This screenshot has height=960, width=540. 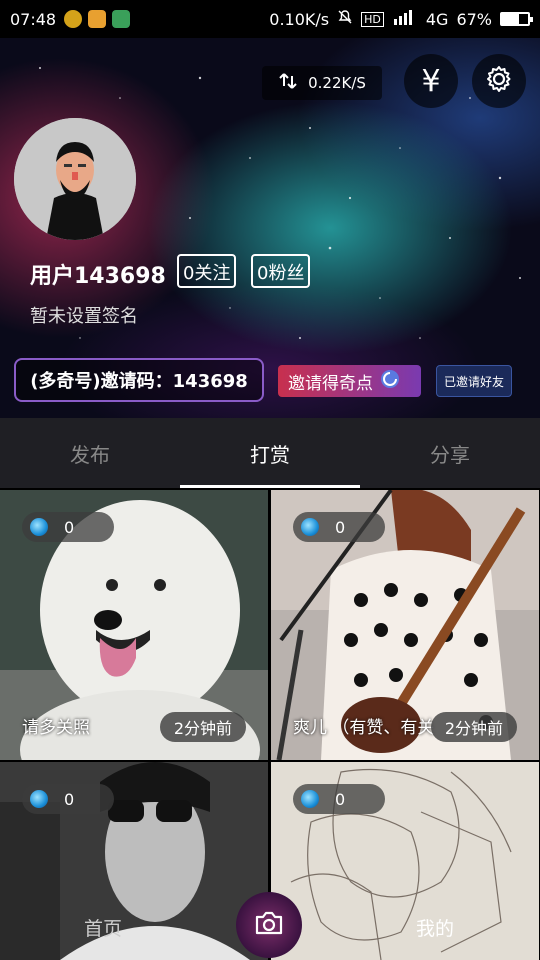 What do you see at coordinates (288, 83) in the screenshot?
I see `transfer-arrows-icon` at bounding box center [288, 83].